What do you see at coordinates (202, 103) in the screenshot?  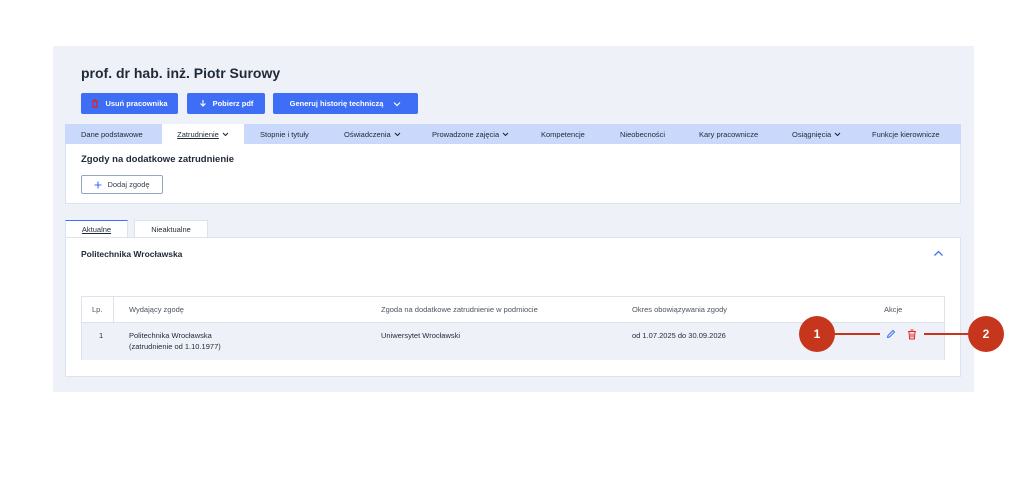 I see `download-icon` at bounding box center [202, 103].